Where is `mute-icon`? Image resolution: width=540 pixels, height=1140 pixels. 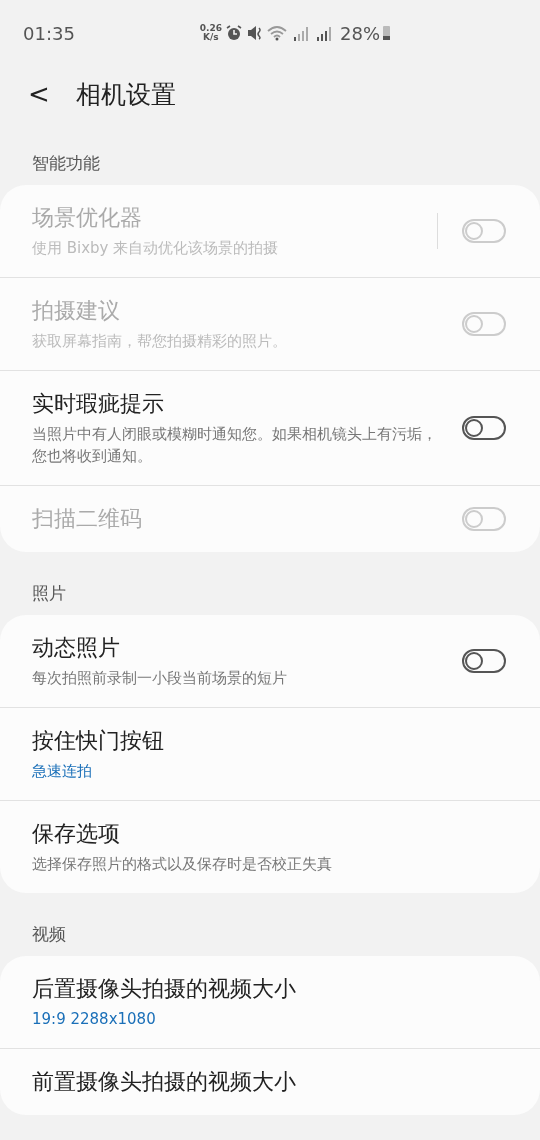 mute-icon is located at coordinates (255, 33).